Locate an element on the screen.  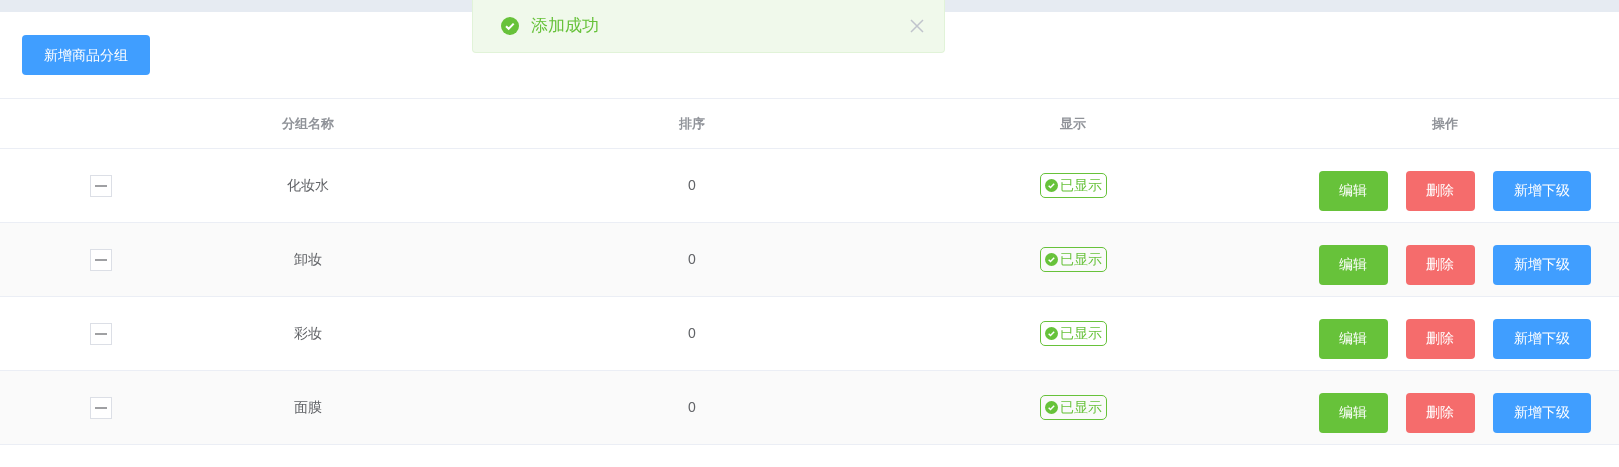
toast-text: 添加成功 is located at coordinates (565, 26).